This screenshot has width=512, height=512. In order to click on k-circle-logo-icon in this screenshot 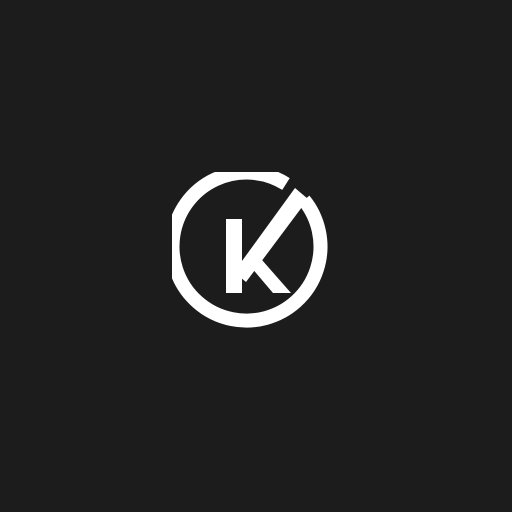, I will do `click(256, 256)`.